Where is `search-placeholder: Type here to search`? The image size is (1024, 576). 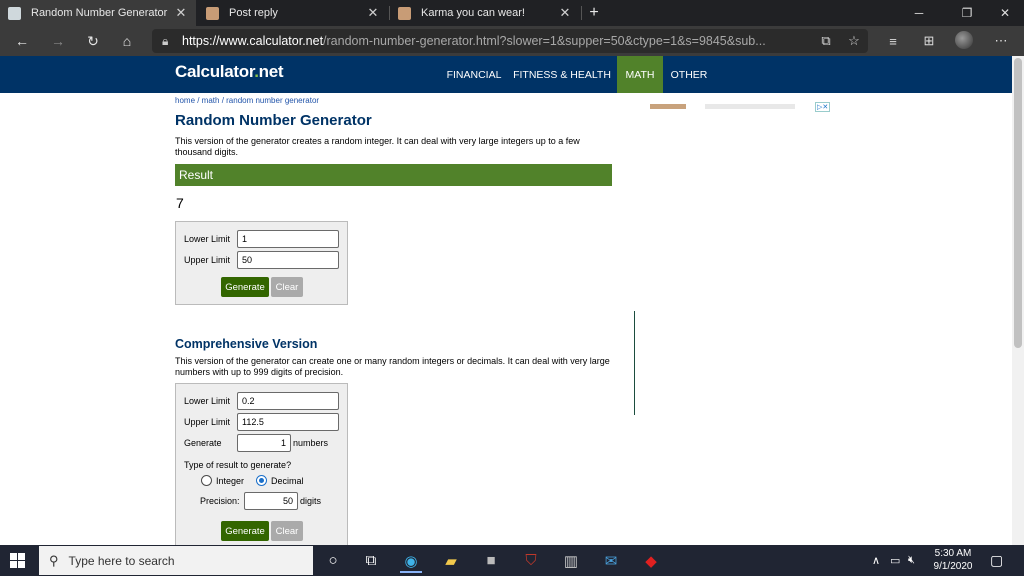
search-placeholder: Type here to search is located at coordinates (121, 560).